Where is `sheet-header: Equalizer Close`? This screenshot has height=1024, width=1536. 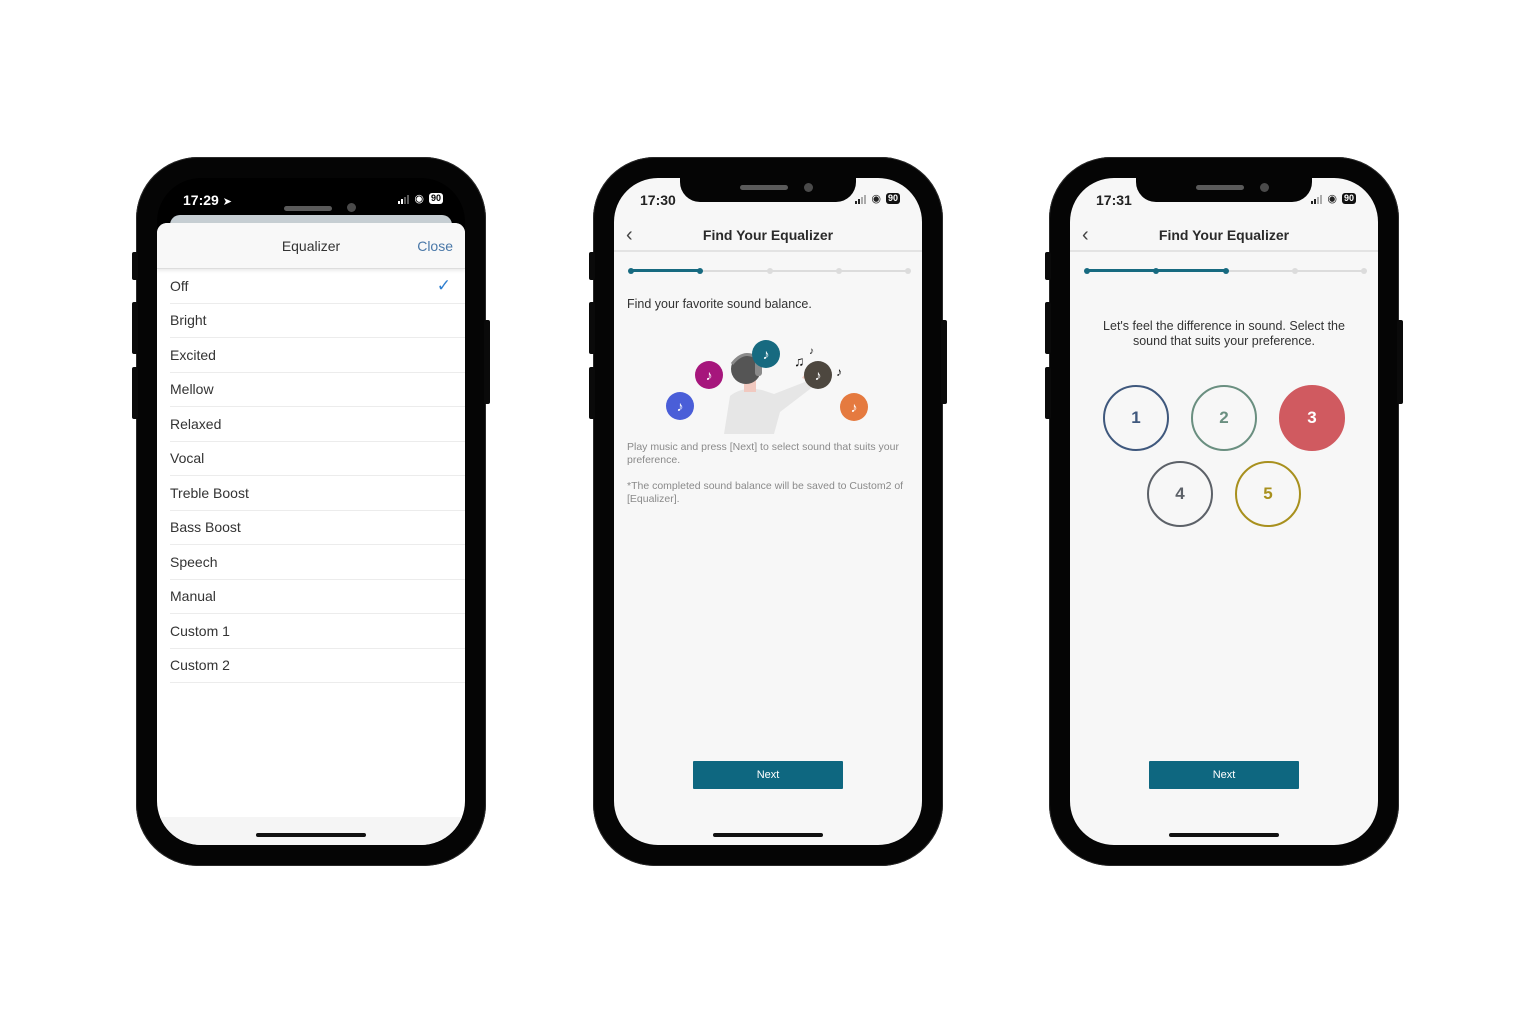 sheet-header: Equalizer Close is located at coordinates (311, 246).